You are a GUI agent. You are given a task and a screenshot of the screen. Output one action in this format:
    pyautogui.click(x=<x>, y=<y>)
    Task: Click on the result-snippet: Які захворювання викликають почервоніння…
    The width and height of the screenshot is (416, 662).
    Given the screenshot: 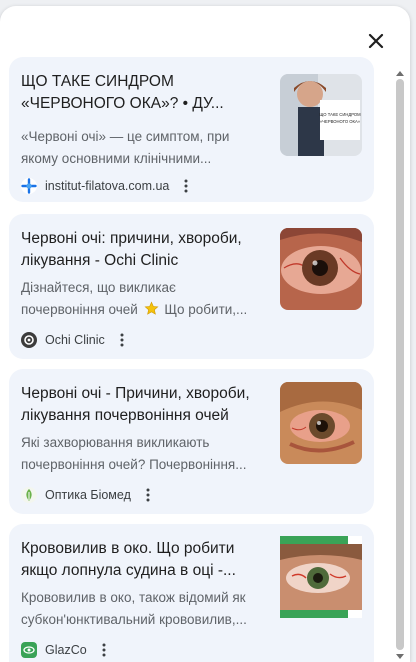 What is the action you would take?
    pyautogui.click(x=143, y=454)
    